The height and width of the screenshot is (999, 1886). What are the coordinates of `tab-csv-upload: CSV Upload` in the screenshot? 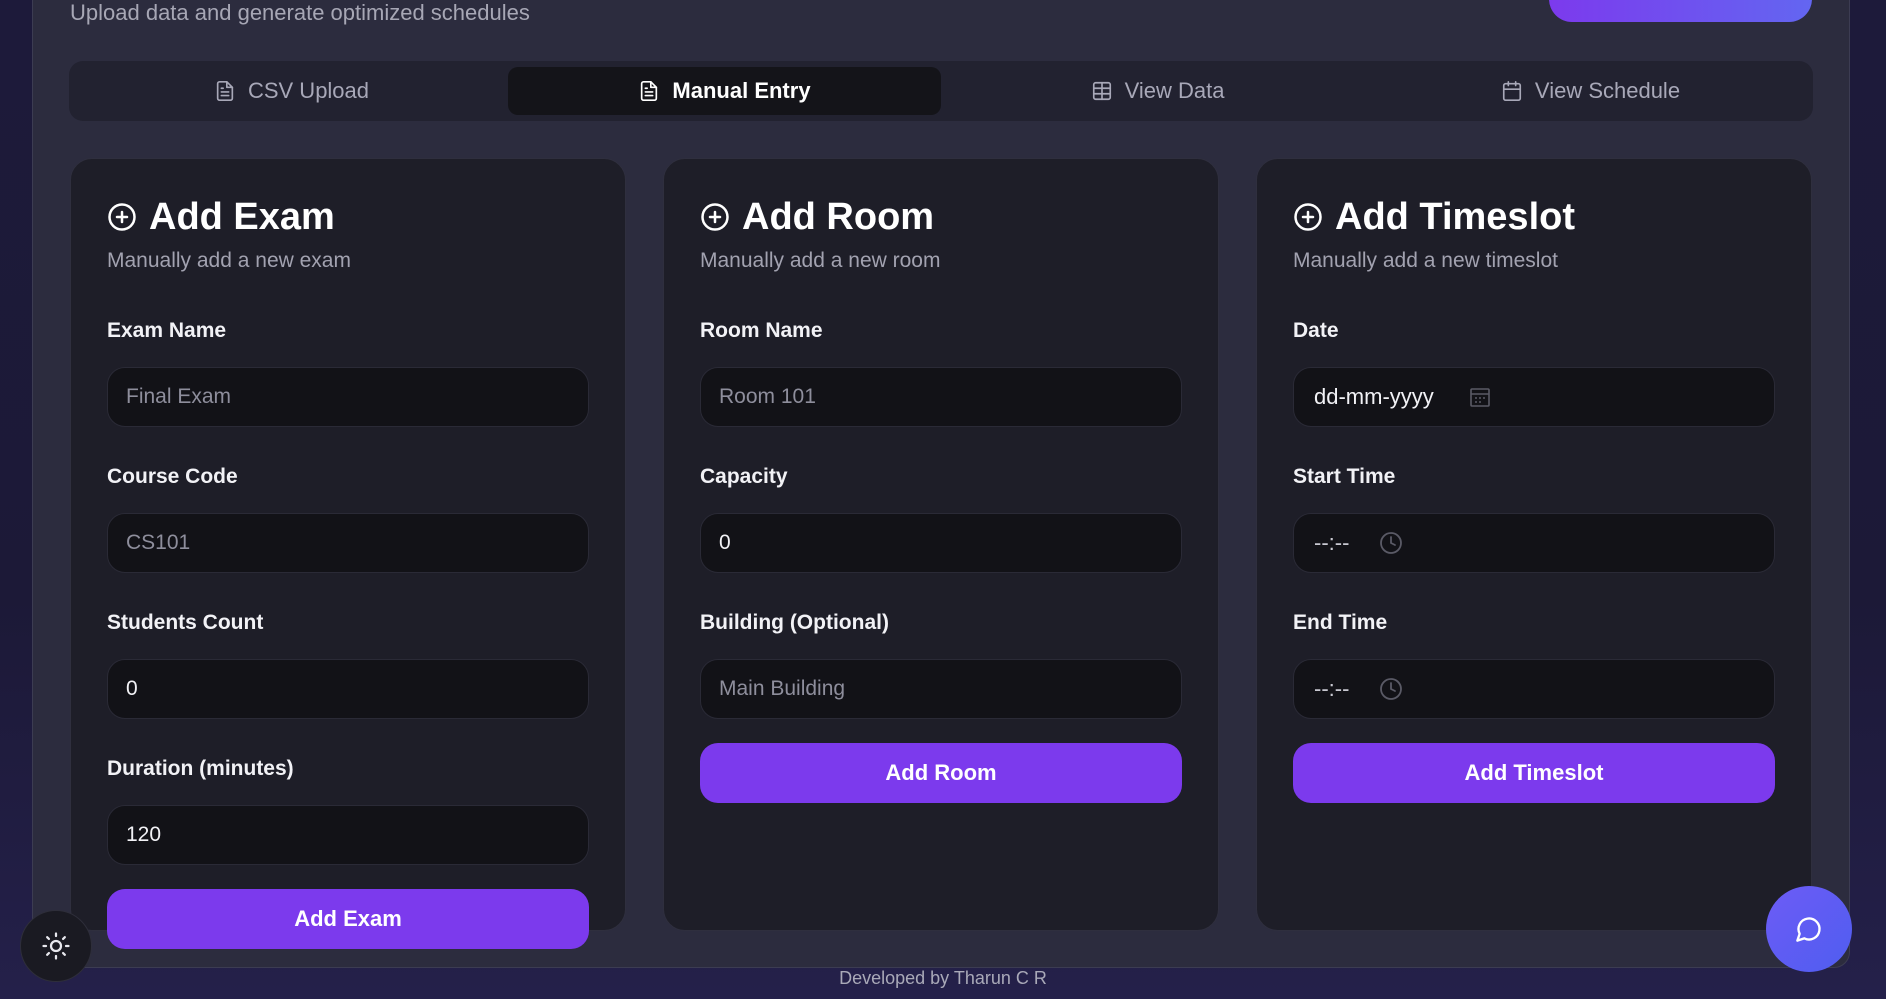 It's located at (291, 91).